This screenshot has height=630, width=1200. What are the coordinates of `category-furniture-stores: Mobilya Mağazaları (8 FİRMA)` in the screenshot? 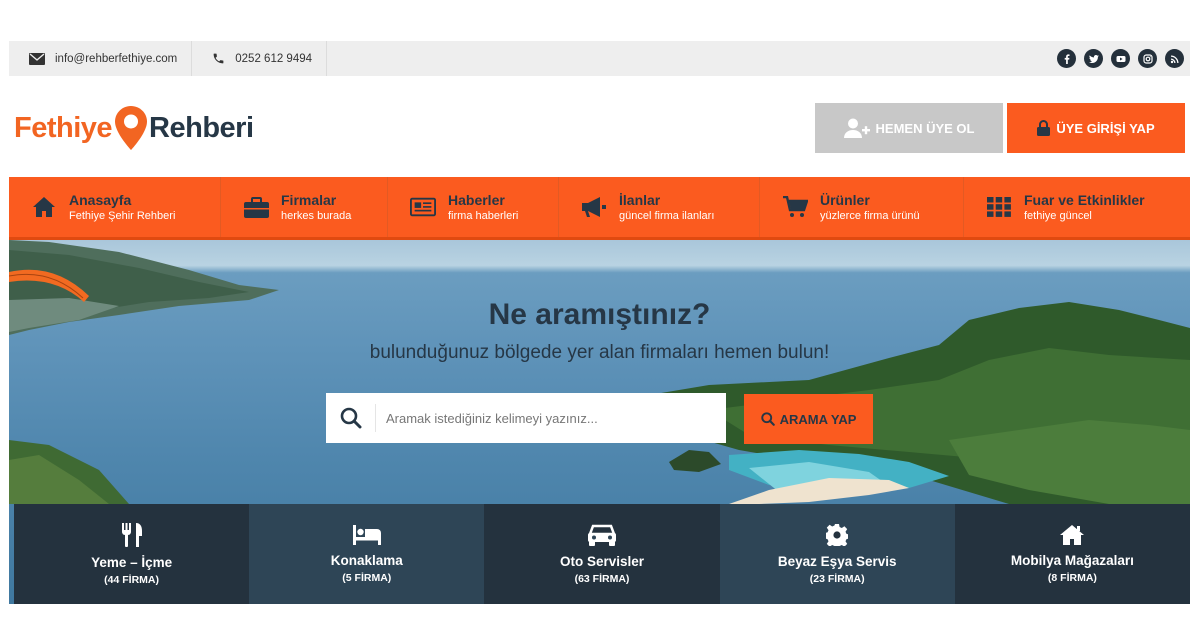 It's located at (1072, 554).